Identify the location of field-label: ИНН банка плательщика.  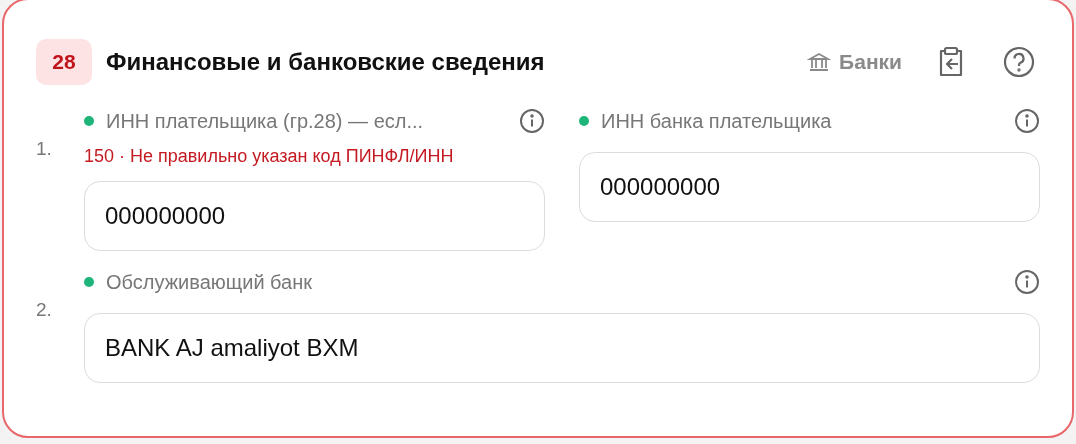
(717, 121).